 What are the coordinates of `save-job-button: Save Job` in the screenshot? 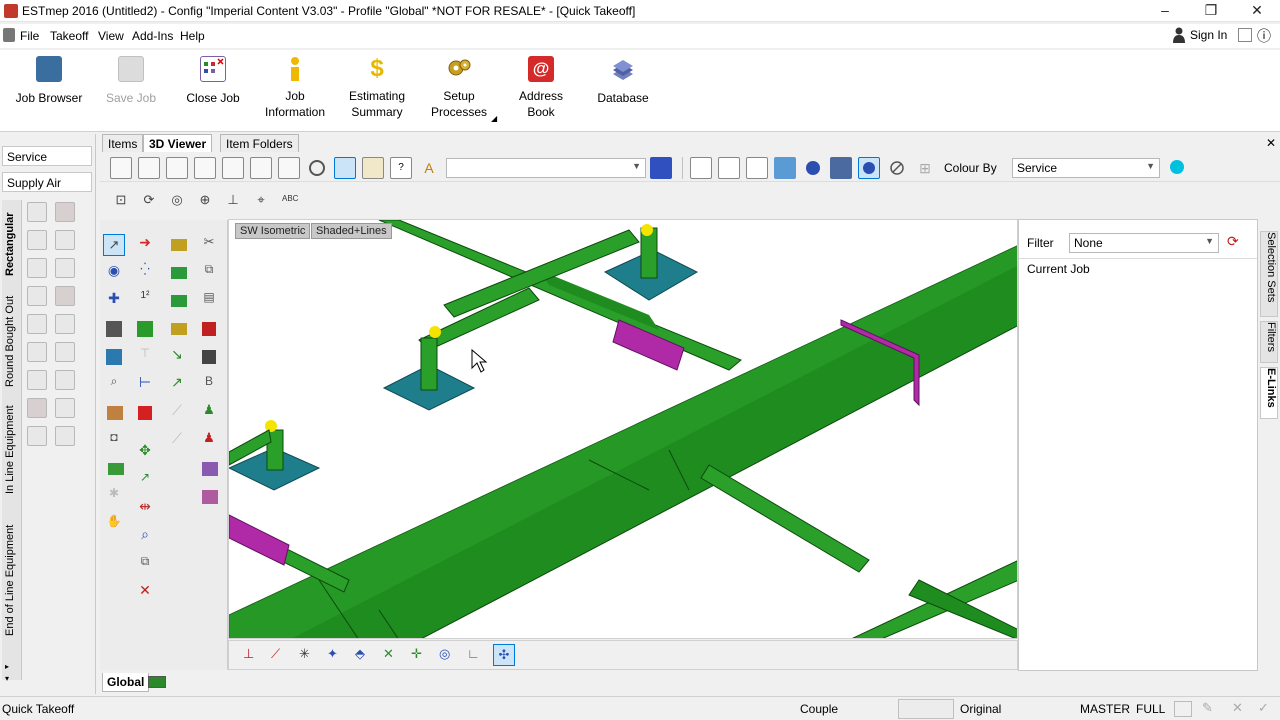 It's located at (131, 81).